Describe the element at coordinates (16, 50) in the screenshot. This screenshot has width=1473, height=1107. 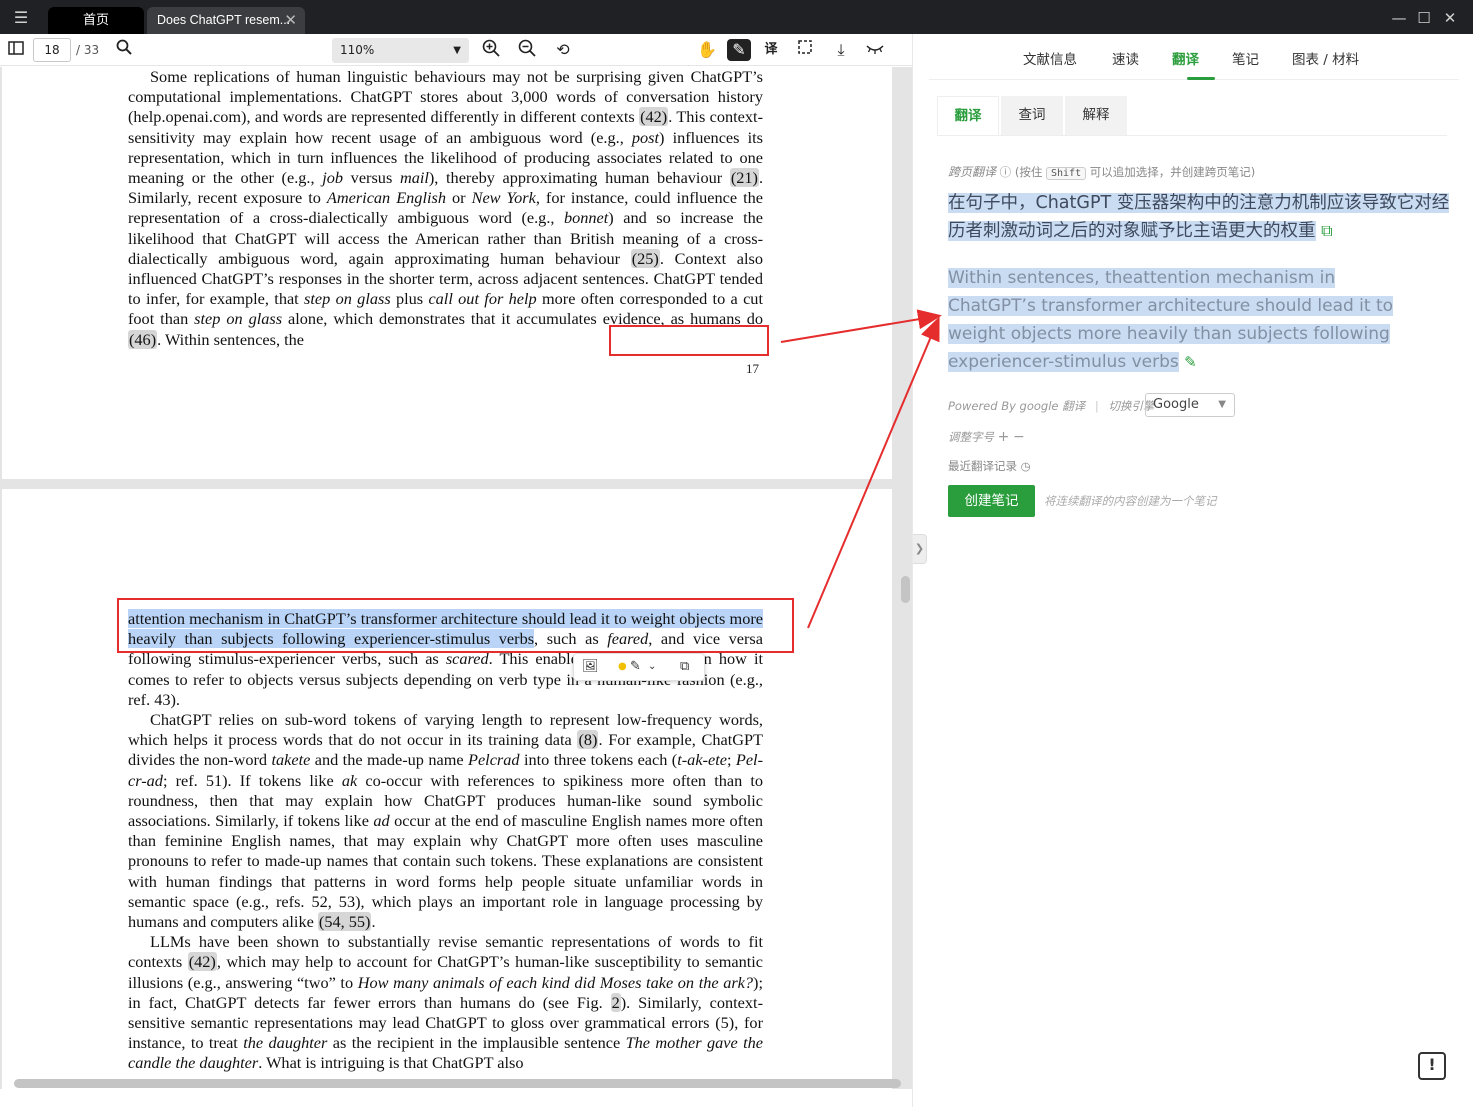
I see `sidebar-toggle-icon` at that location.